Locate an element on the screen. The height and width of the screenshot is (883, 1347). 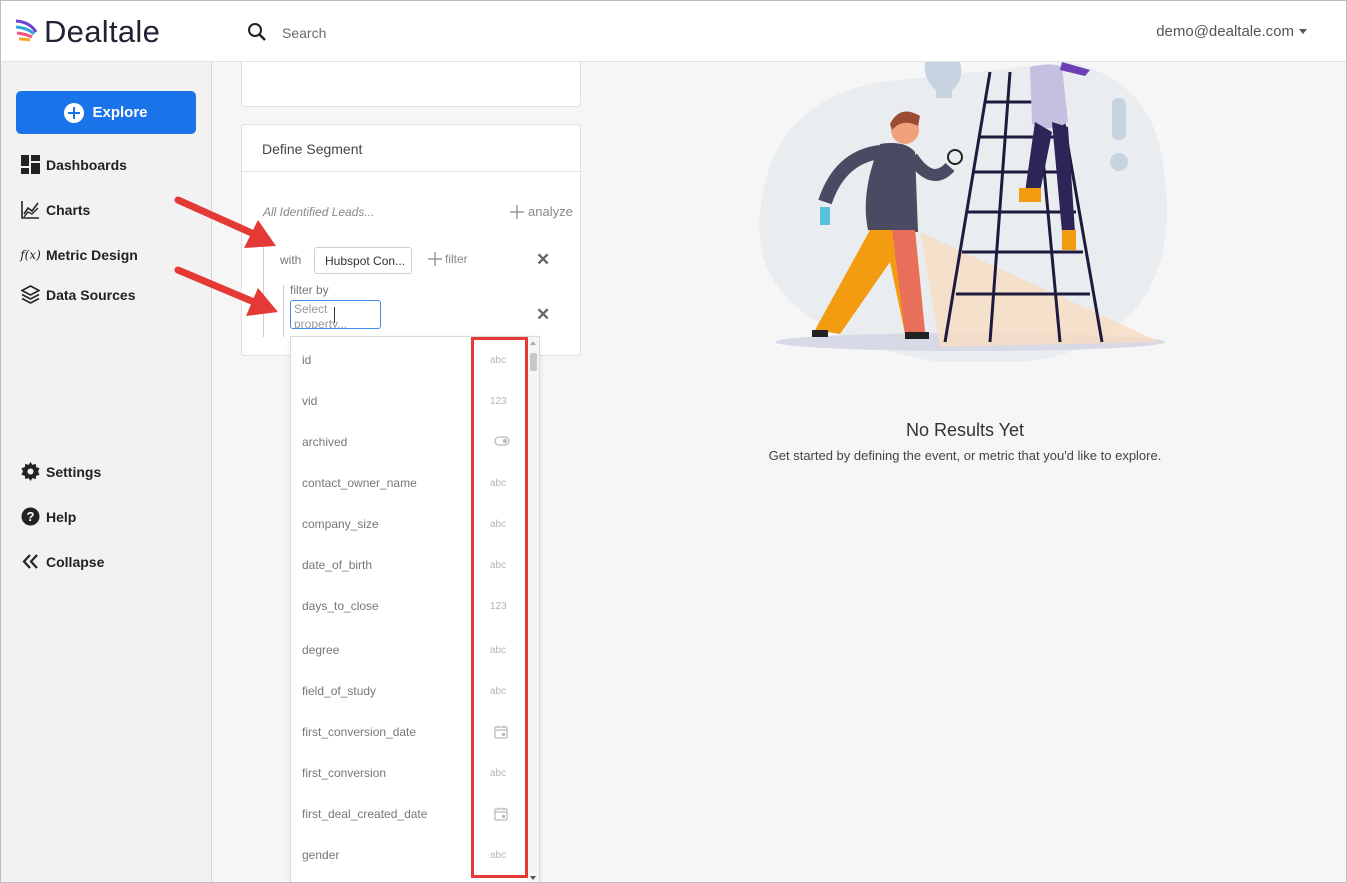
property-name: contact_owner_name is located at coordinates (359, 483).